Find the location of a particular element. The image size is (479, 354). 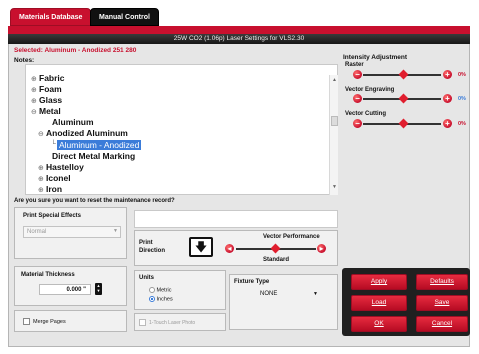

defaults-label: Defaults is located at coordinates (442, 281).